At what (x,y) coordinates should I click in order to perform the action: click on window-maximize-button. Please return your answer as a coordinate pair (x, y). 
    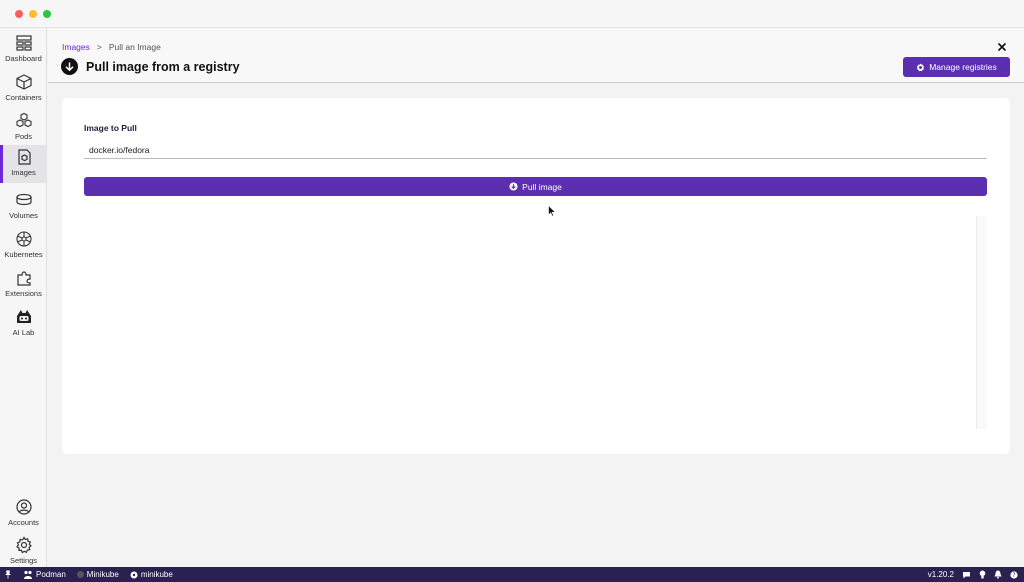
    Looking at the image, I should click on (47, 14).